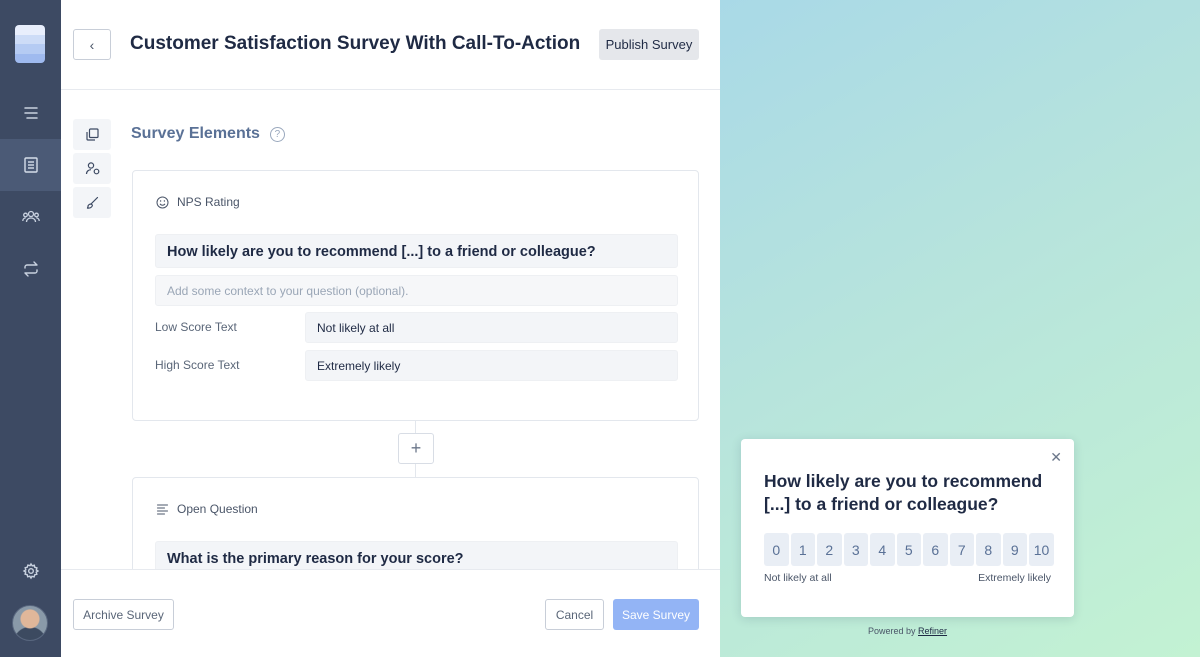 This screenshot has width=1200, height=657. What do you see at coordinates (416, 448) in the screenshot?
I see `add-element-button: +` at bounding box center [416, 448].